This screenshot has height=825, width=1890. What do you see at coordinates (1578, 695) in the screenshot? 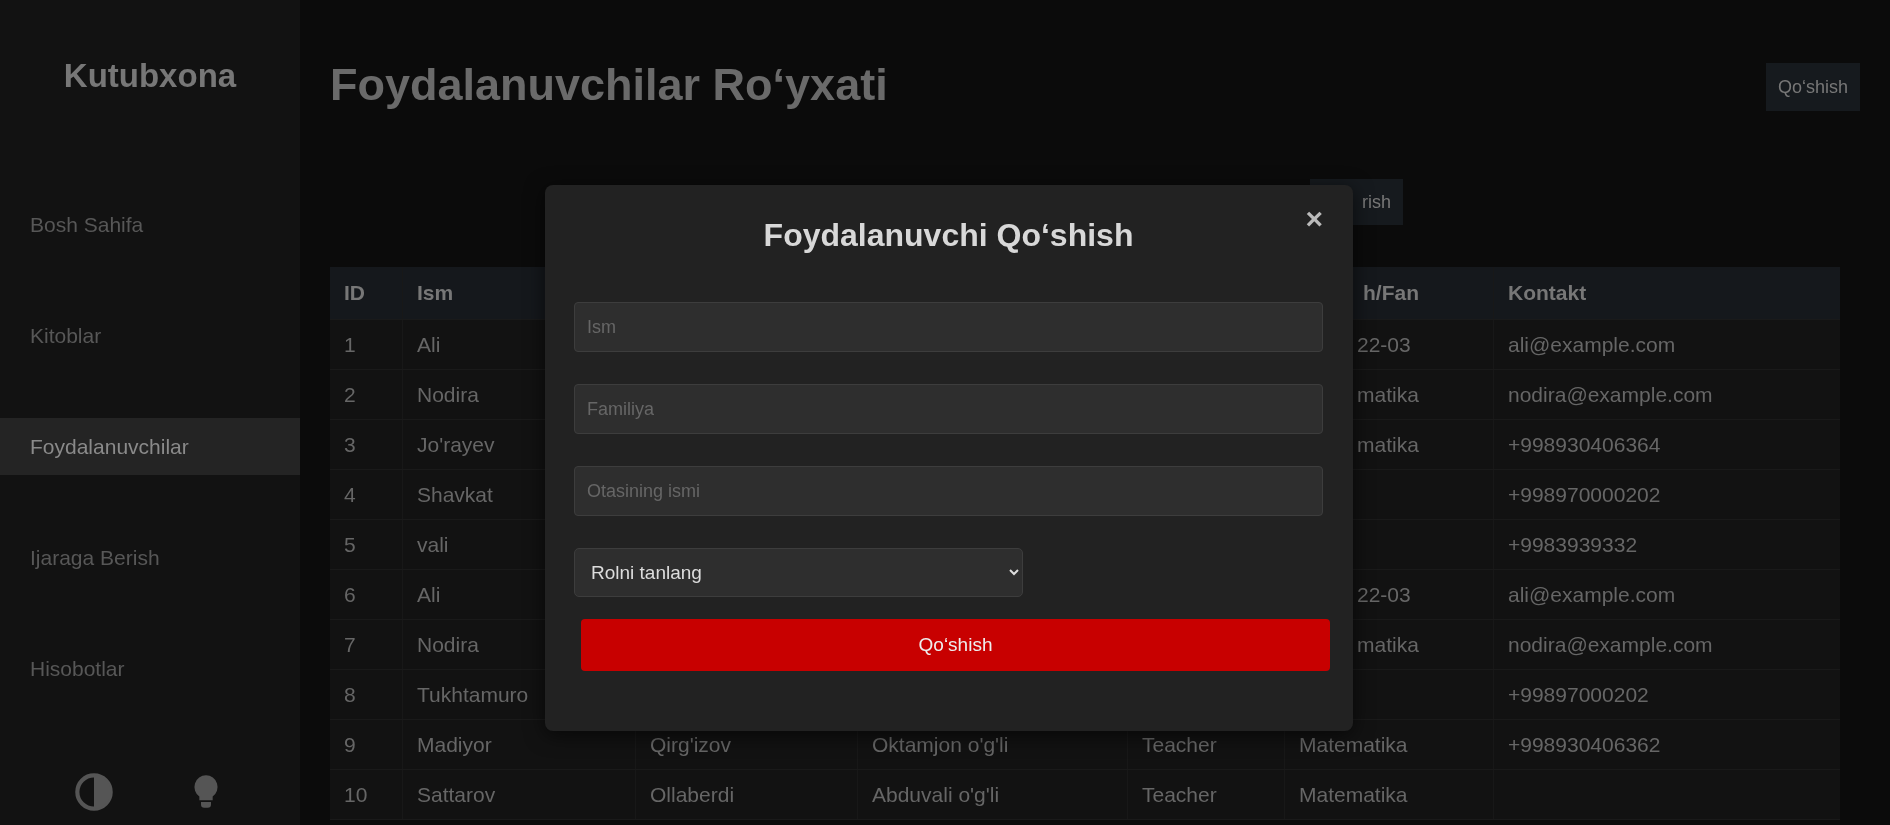
I see `table-cell-text: +99897000202` at bounding box center [1578, 695].